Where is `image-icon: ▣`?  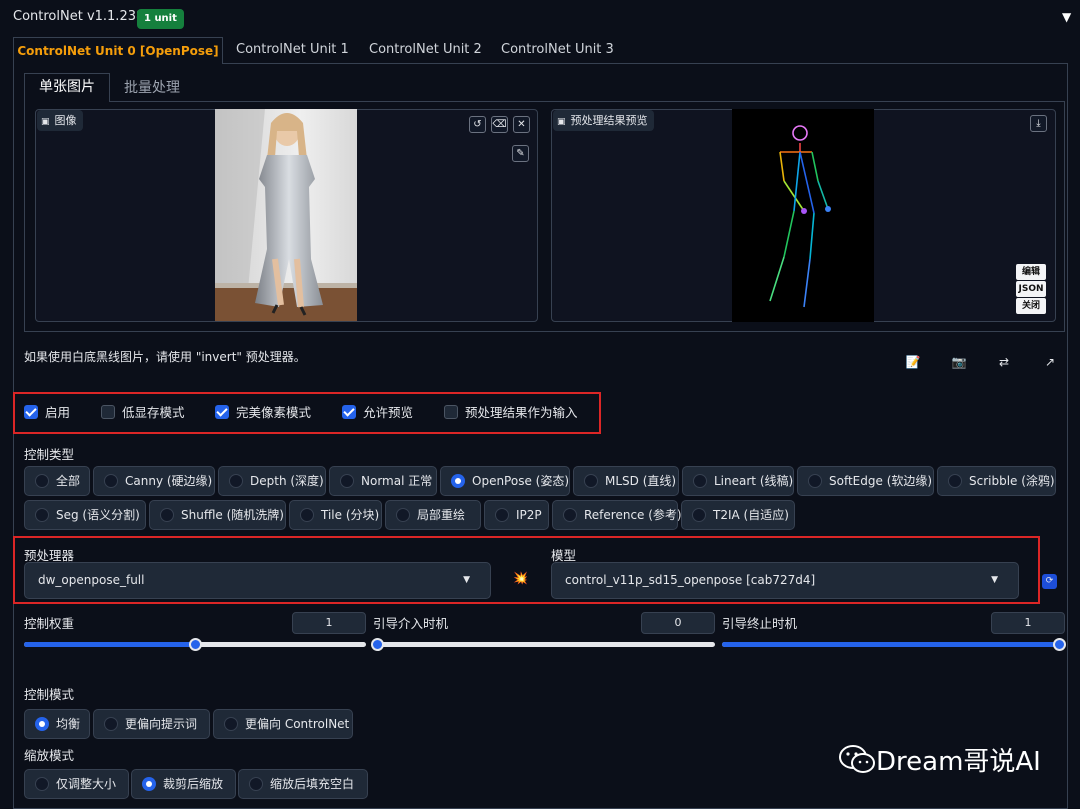
image-icon: ▣ is located at coordinates (45, 122).